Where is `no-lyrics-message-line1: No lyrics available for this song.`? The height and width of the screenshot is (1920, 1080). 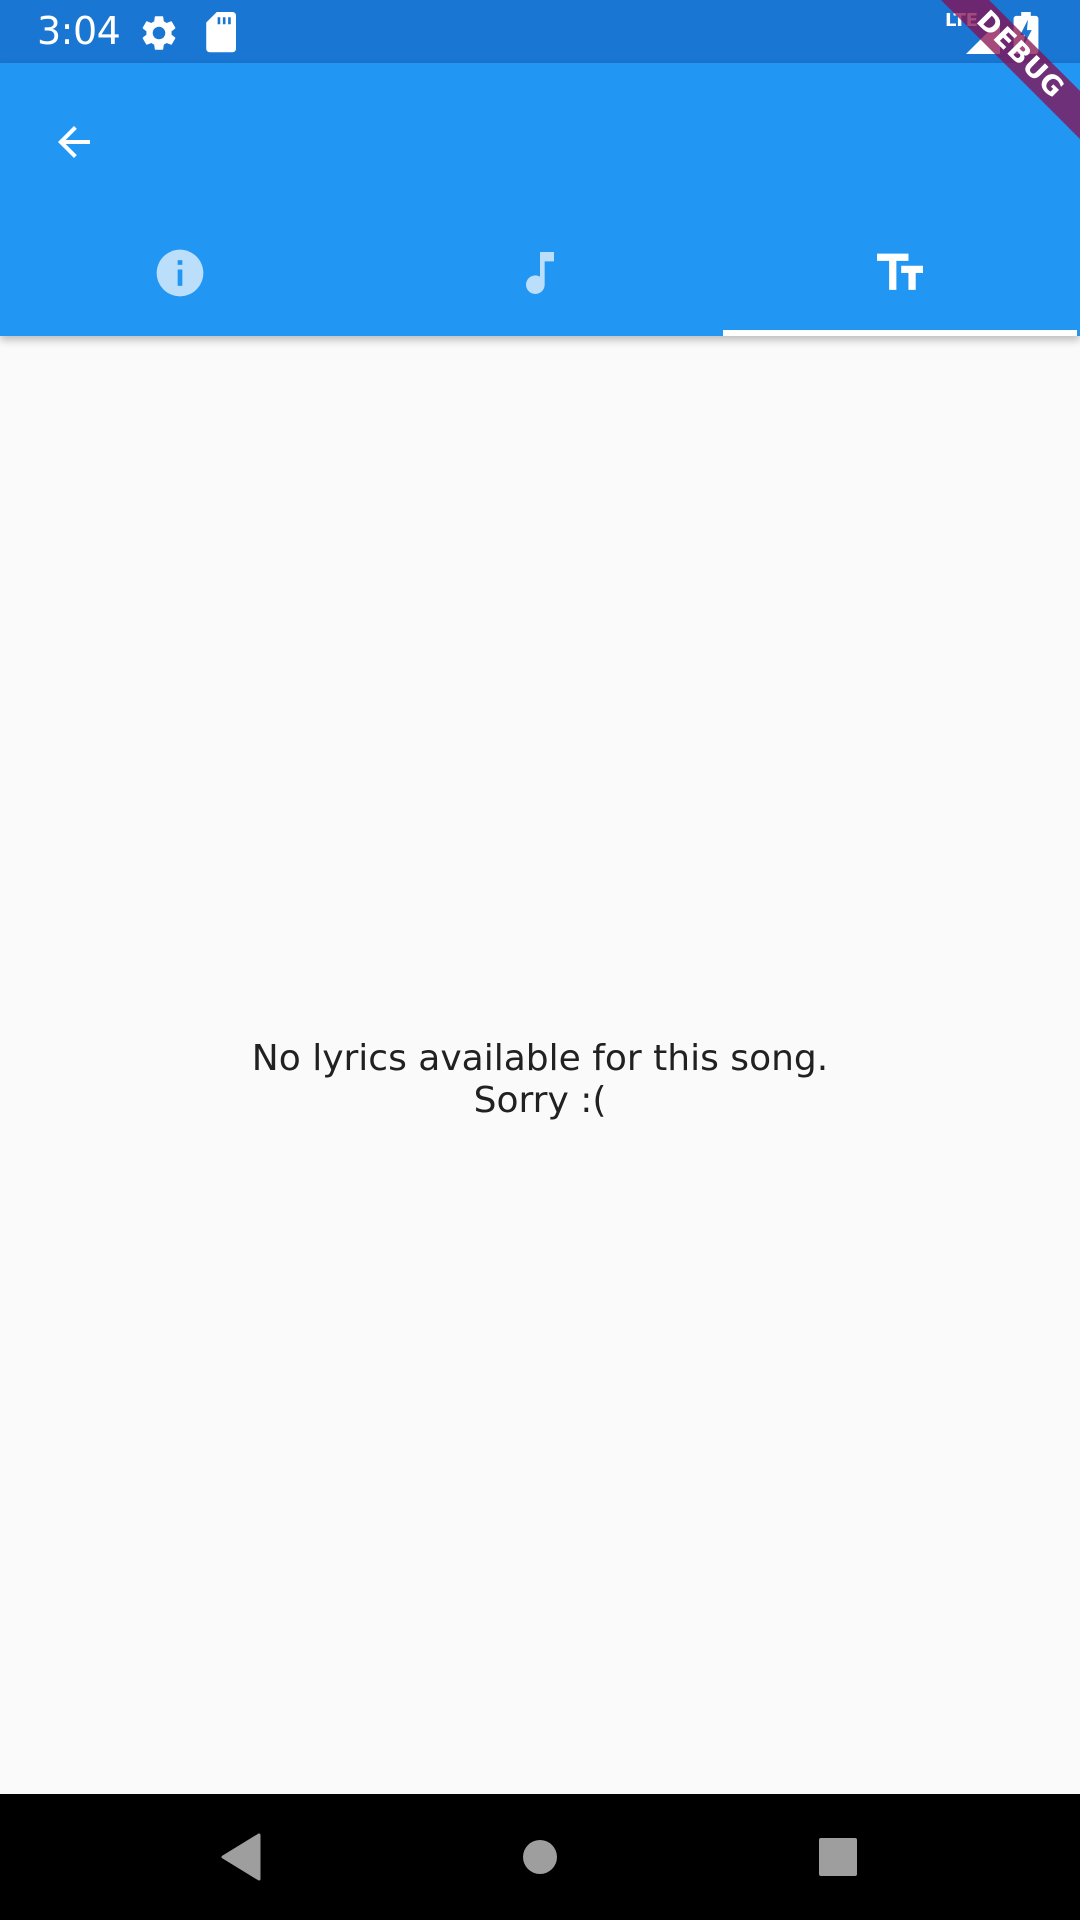
no-lyrics-message-line1: No lyrics available for this song. is located at coordinates (540, 1058).